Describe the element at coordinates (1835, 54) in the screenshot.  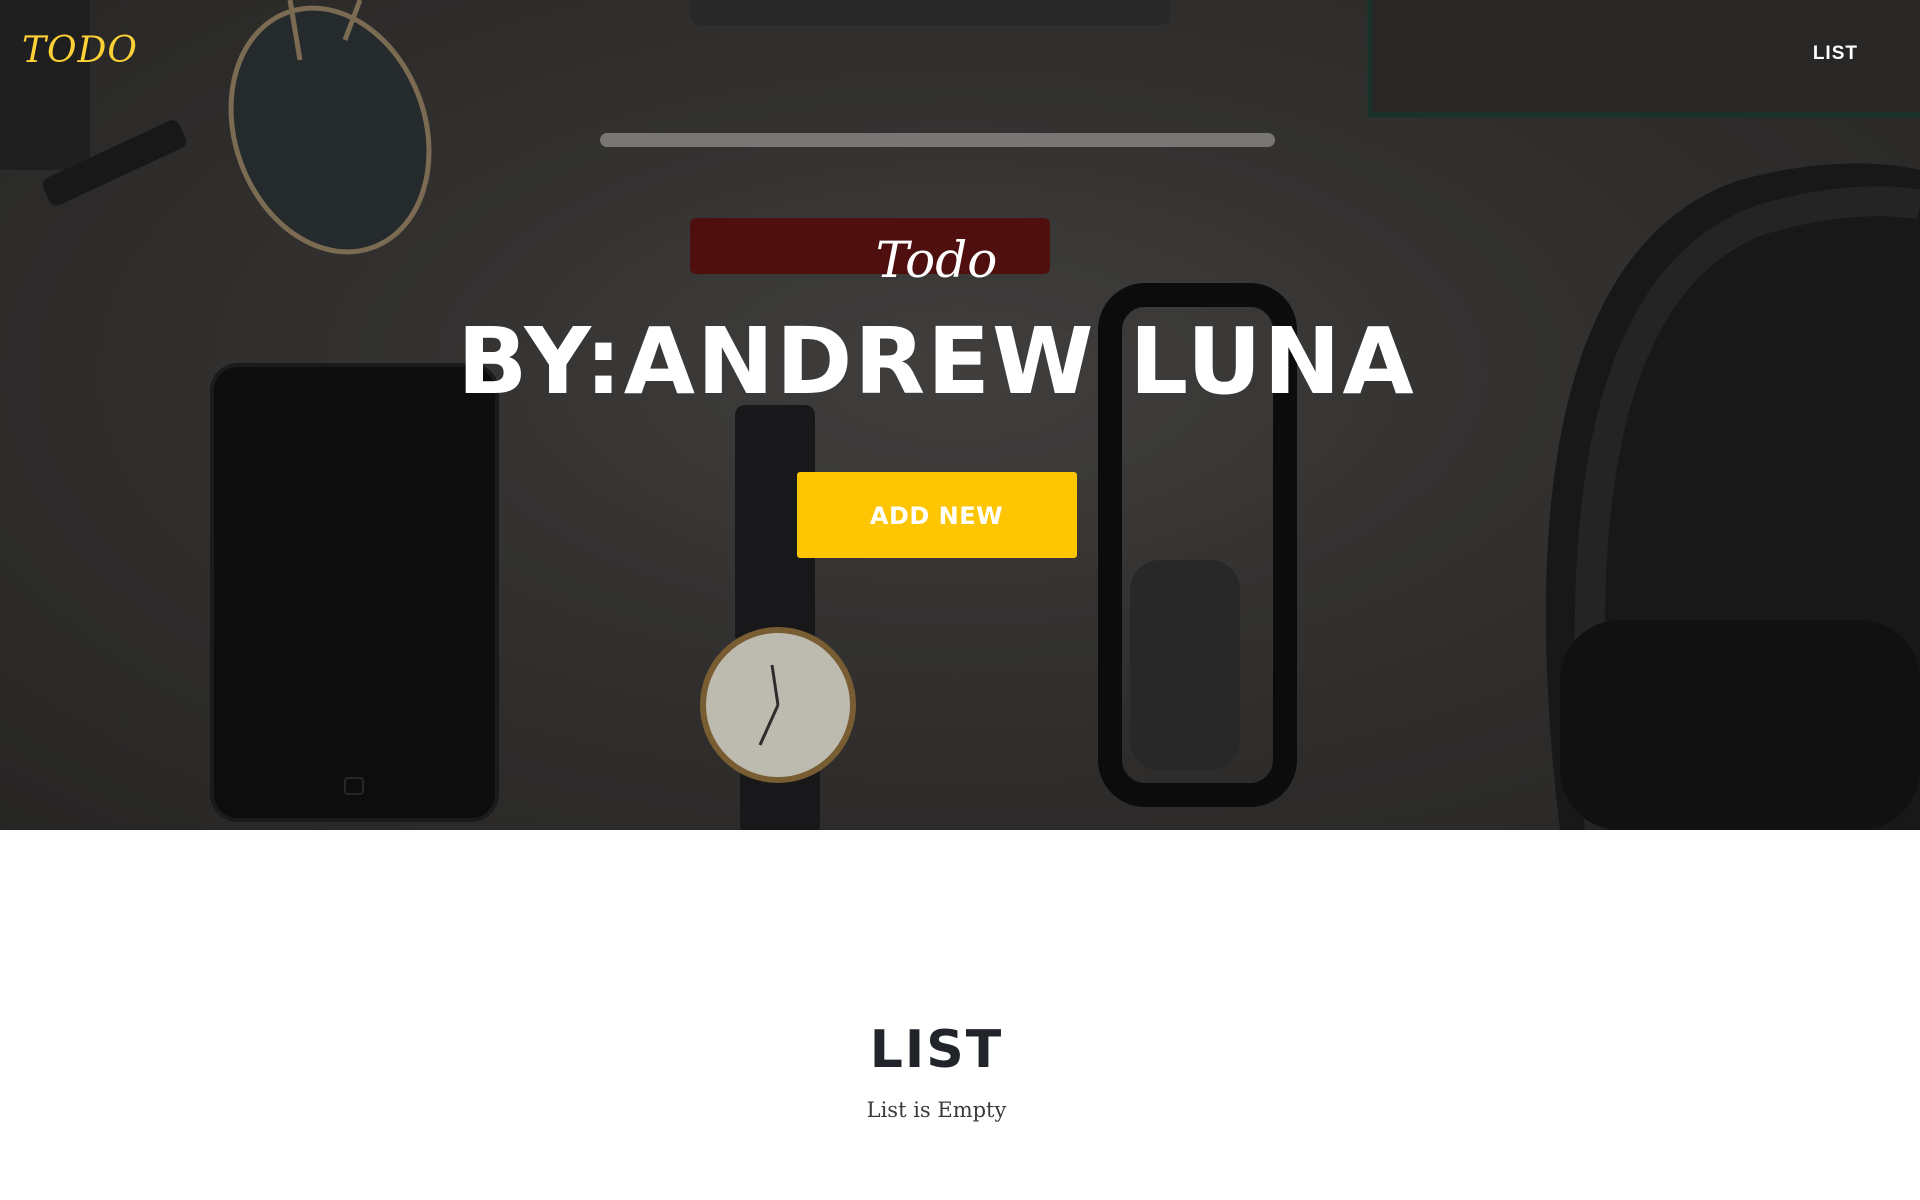
I see `nav-link-list: LIST` at that location.